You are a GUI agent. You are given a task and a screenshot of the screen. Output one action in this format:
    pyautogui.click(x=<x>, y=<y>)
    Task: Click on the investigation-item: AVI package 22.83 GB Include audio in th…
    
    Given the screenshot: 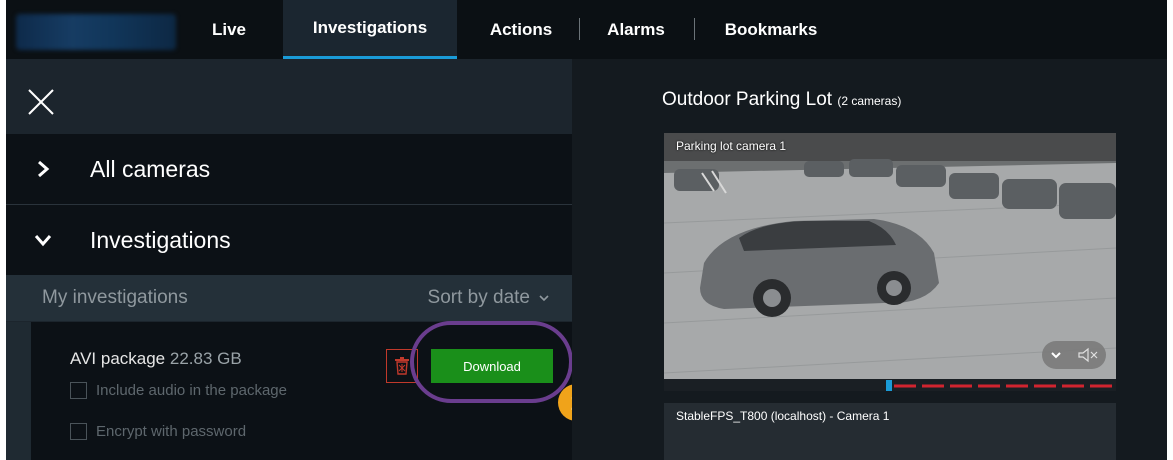 What is the action you would take?
    pyautogui.click(x=289, y=391)
    